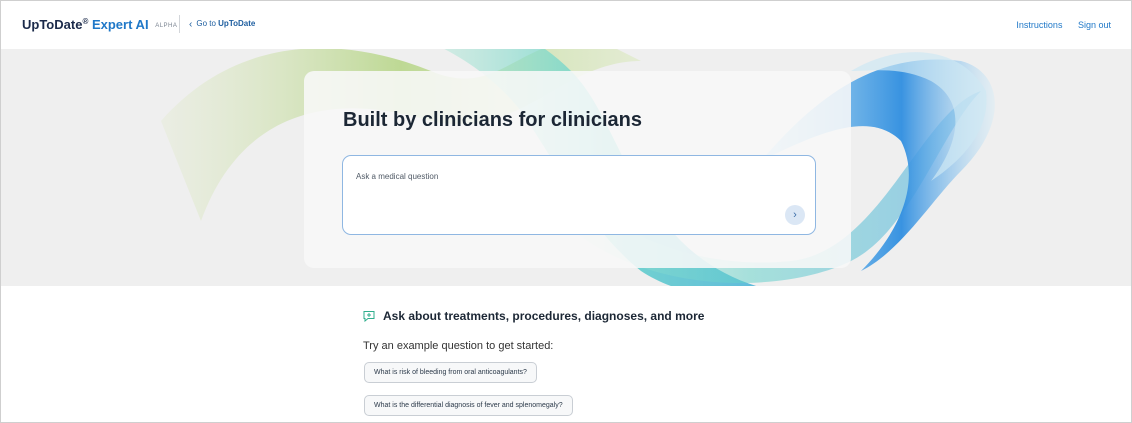 The image size is (1132, 423). What do you see at coordinates (52, 24) in the screenshot?
I see `brand-name: UpToDate` at bounding box center [52, 24].